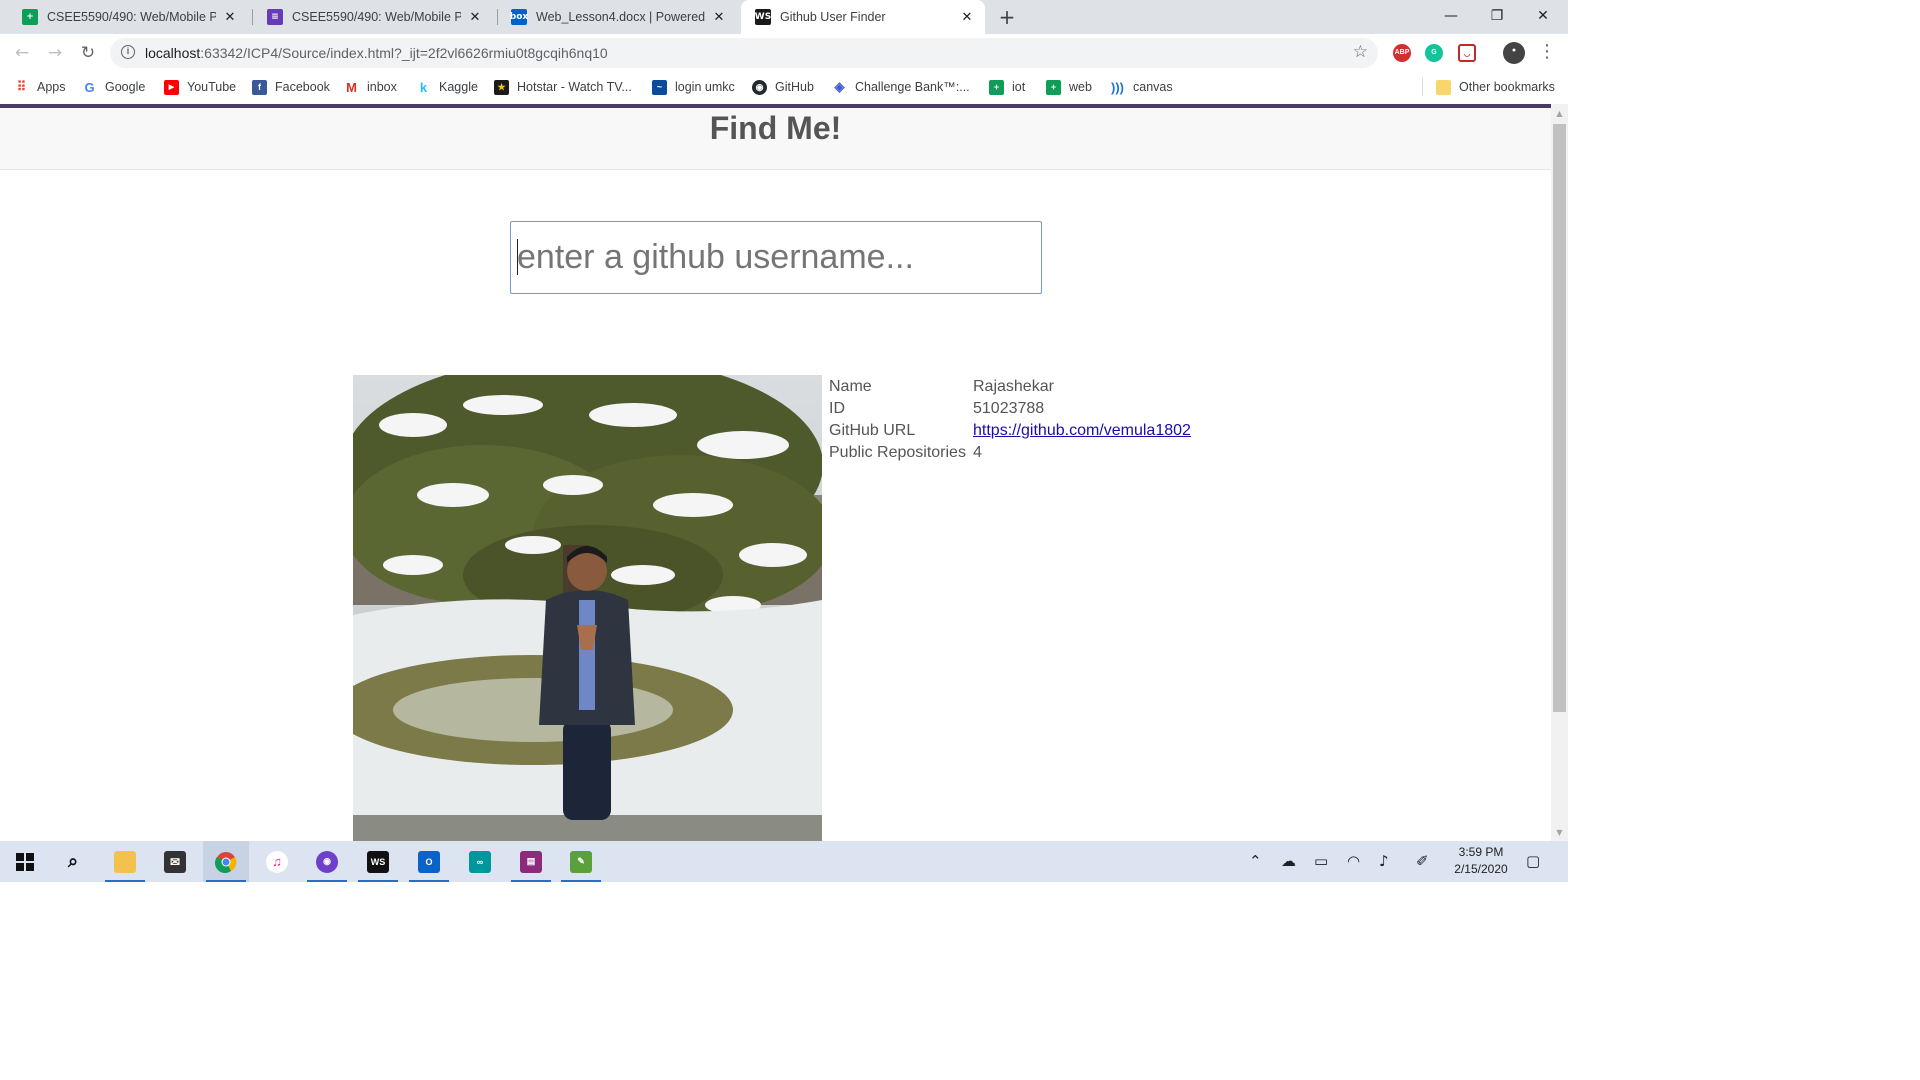 This screenshot has width=1920, height=1080. I want to click on taskbar-github-desktop: ◉, so click(327, 861).